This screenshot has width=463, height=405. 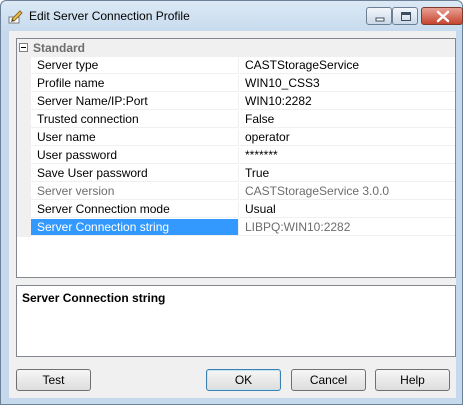 What do you see at coordinates (347, 119) in the screenshot?
I see `property-value: False` at bounding box center [347, 119].